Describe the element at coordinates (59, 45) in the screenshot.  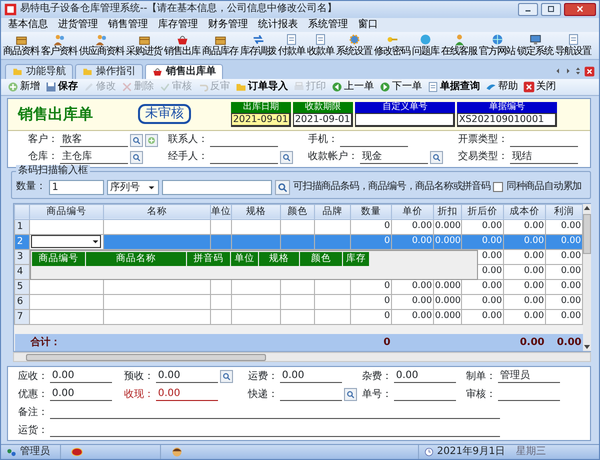
I see `toolbar-button: 客户资料` at that location.